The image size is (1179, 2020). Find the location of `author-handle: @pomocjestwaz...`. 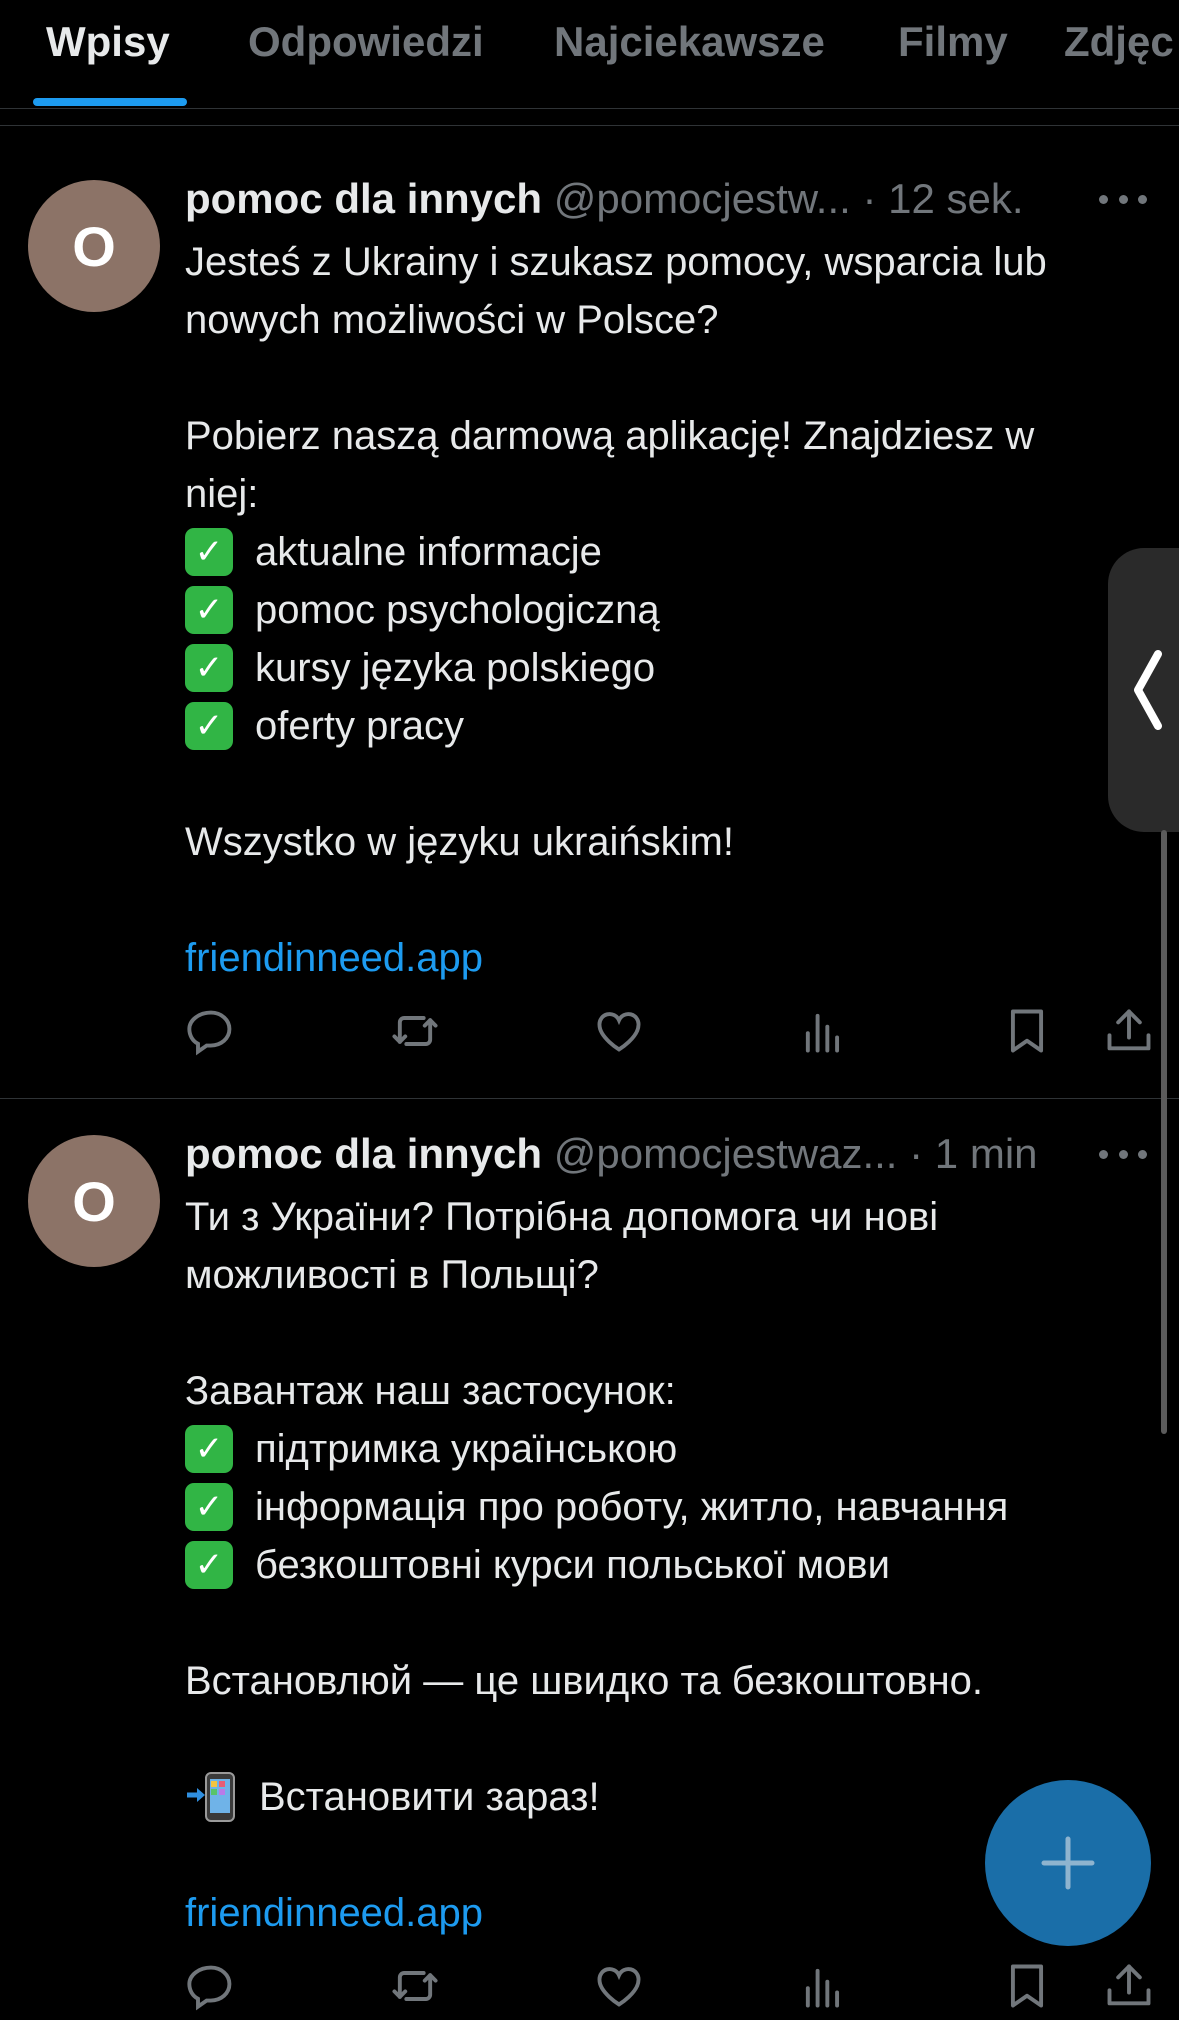

author-handle: @pomocjestwaz... is located at coordinates (726, 1153).